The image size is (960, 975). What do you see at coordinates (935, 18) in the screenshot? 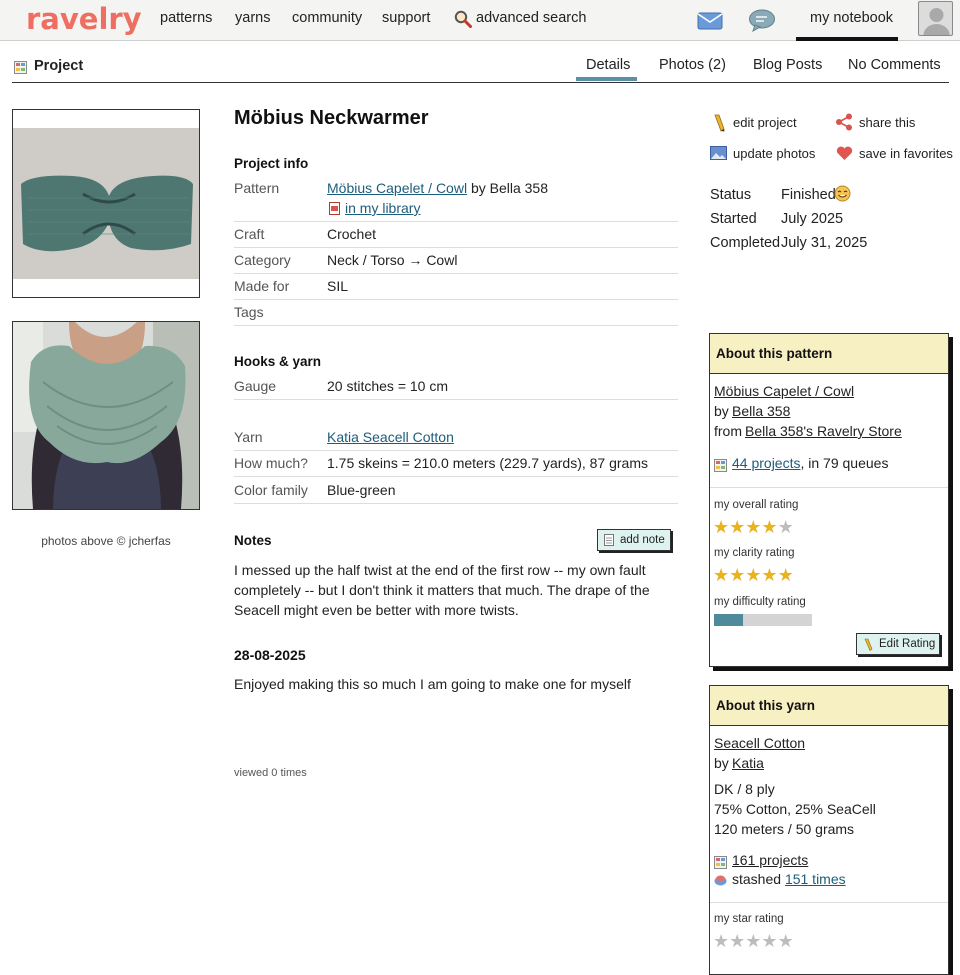
I see `avatar` at bounding box center [935, 18].